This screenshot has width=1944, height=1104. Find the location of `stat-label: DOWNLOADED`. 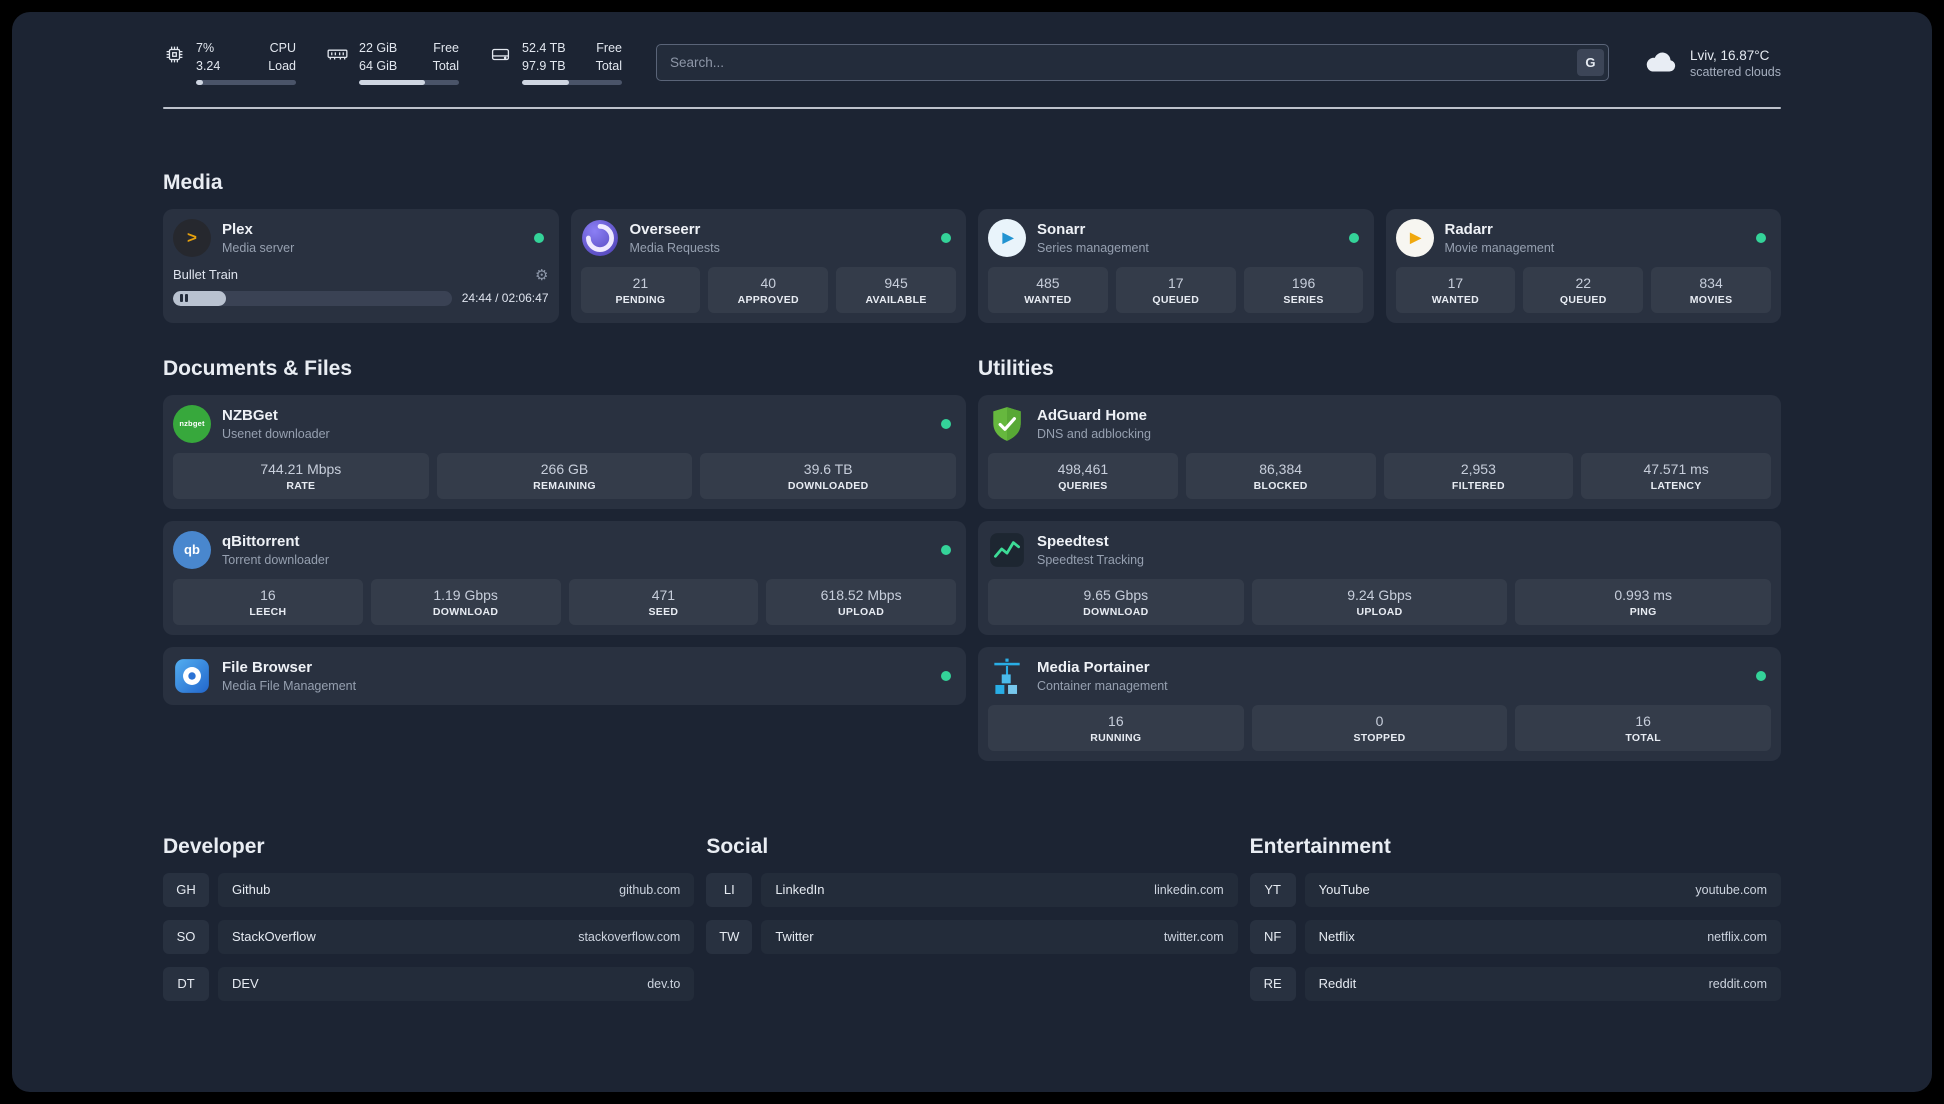

stat-label: DOWNLOADED is located at coordinates (828, 485).